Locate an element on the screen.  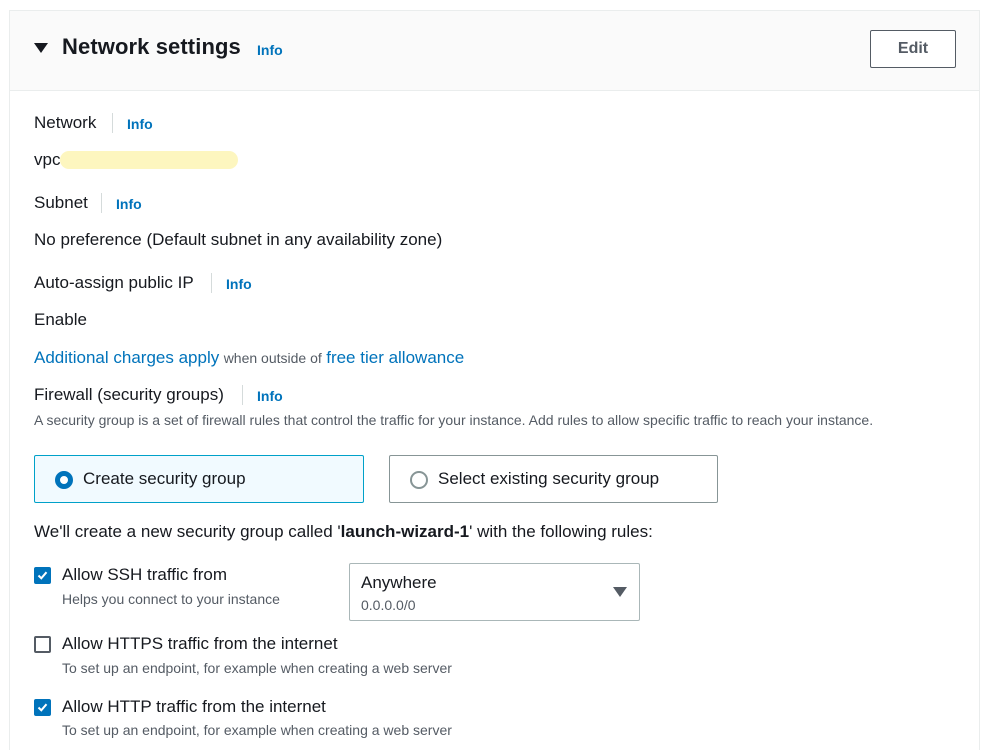
ssh-source-cidr: 0.0.0.0/0 is located at coordinates (388, 605).